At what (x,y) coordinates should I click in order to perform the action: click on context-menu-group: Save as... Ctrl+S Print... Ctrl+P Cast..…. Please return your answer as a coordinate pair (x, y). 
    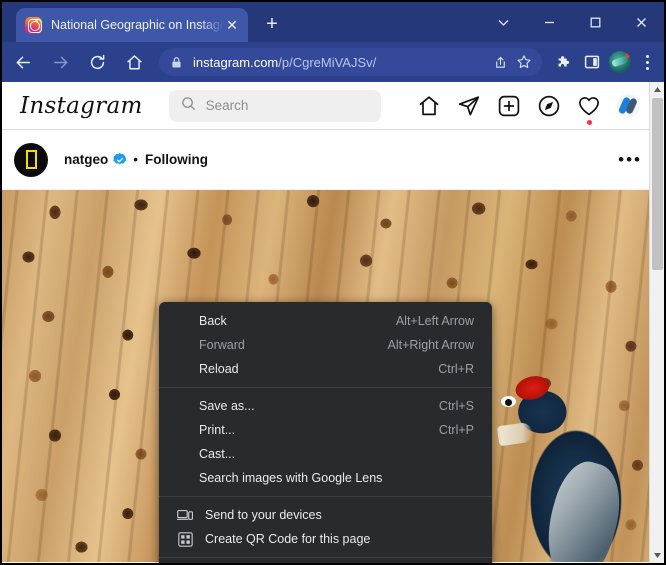
    Looking at the image, I should click on (325, 442).